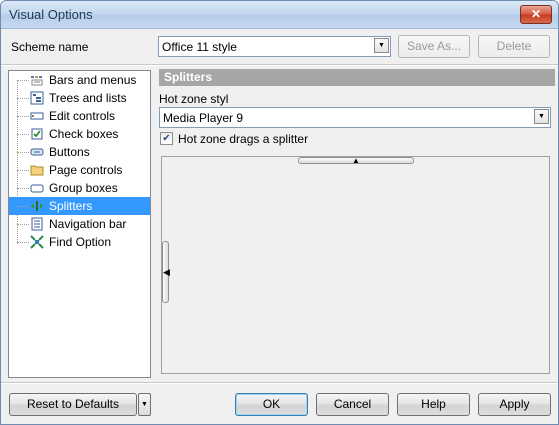 The image size is (559, 425). I want to click on hot-zone-style-select: Media Player 9 ▼, so click(355, 117).